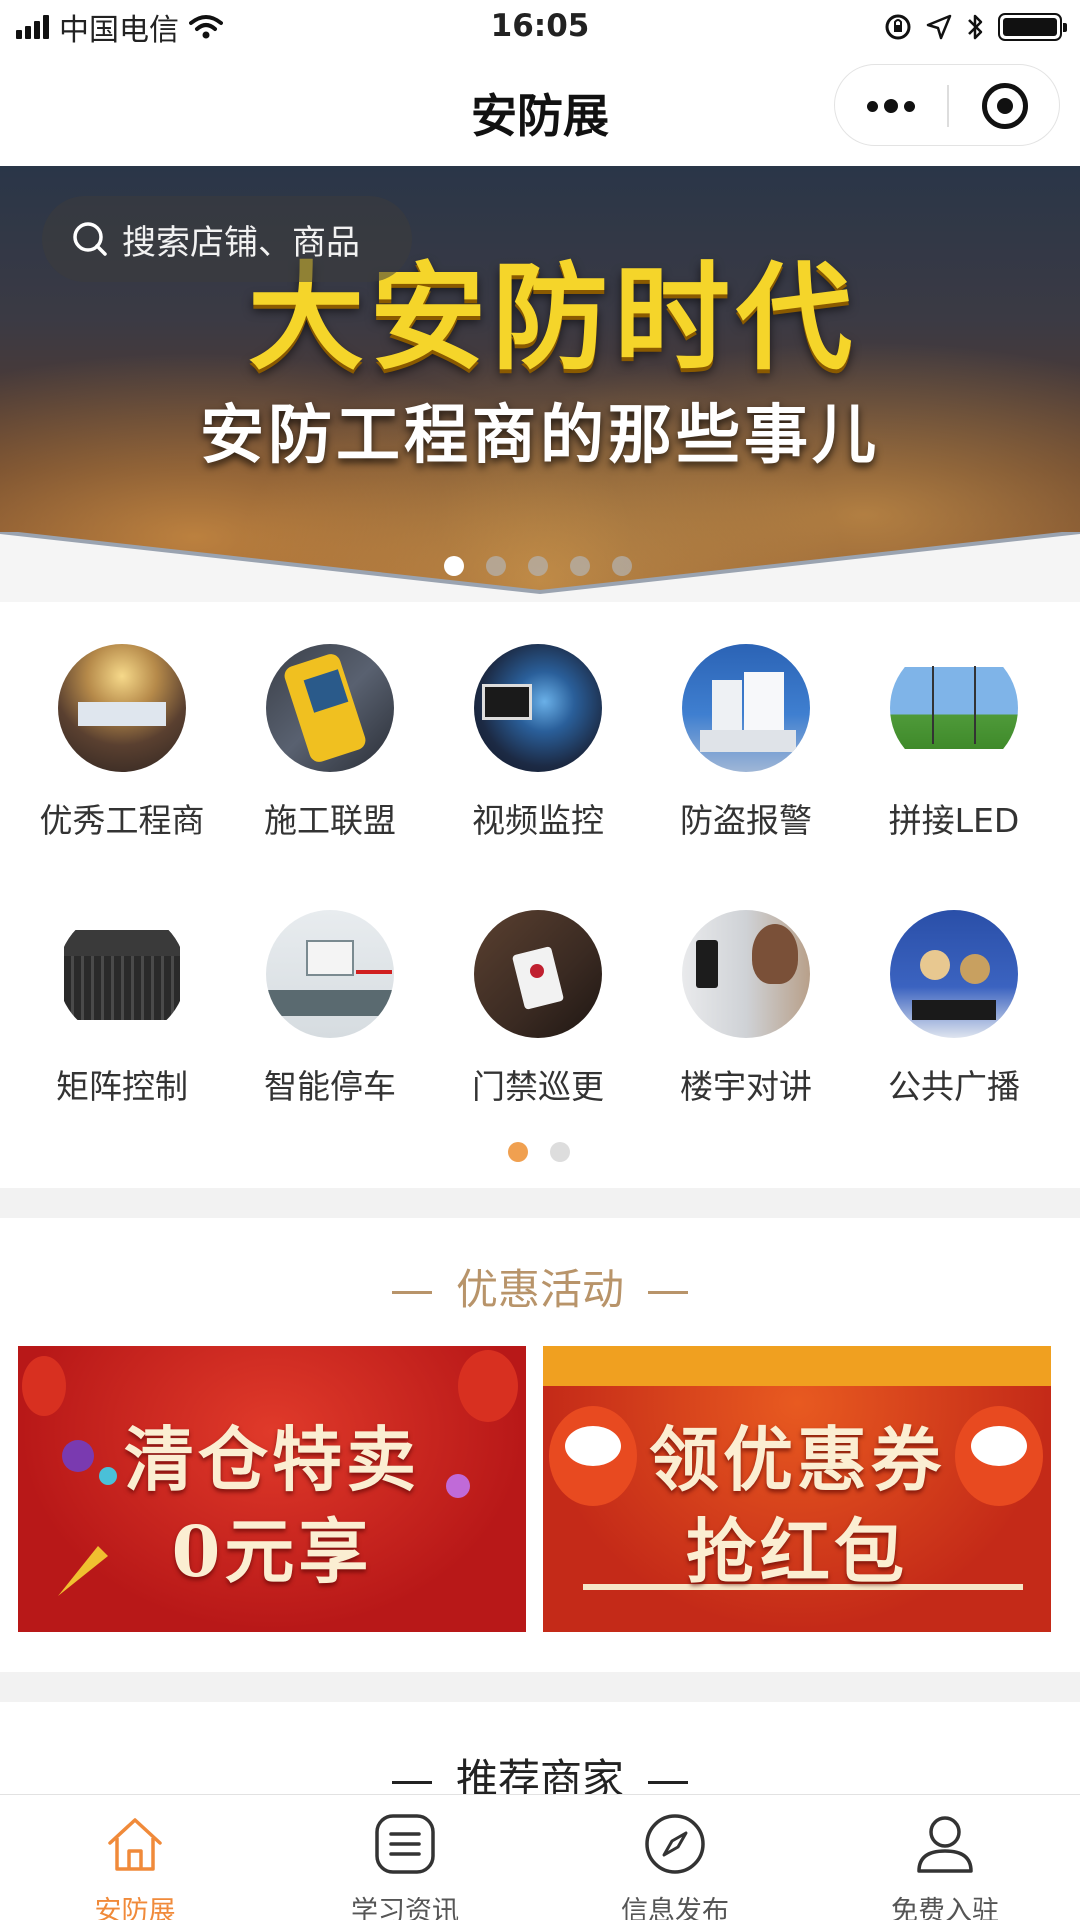 This screenshot has height=1920, width=1080. What do you see at coordinates (540, 27) in the screenshot?
I see `status-bar: 中国电信 16:05` at bounding box center [540, 27].